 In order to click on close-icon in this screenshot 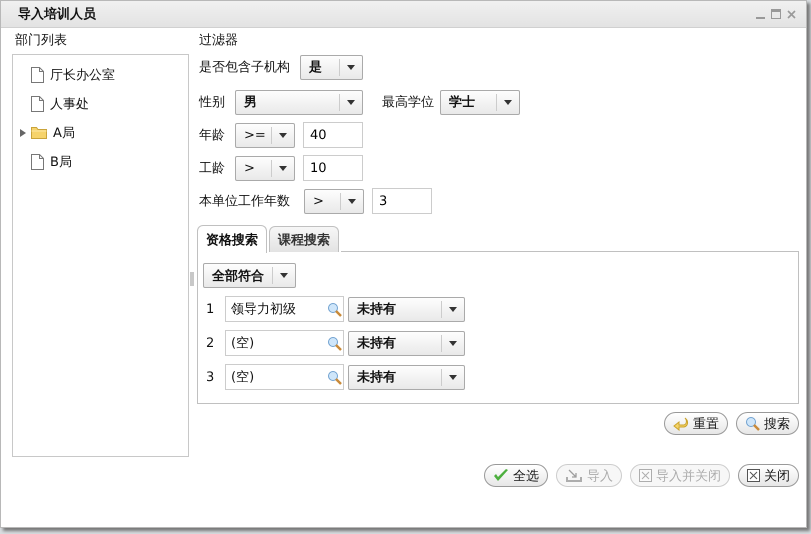, I will do `click(791, 14)`.